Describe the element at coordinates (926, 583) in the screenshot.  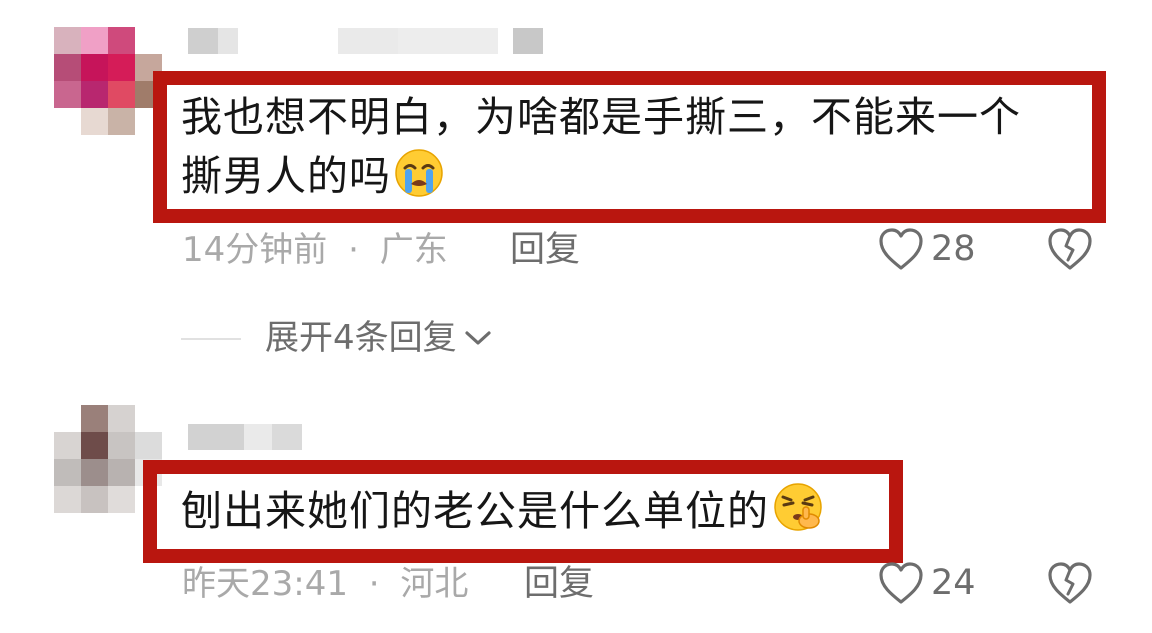
I see `like-button-2: 24` at that location.